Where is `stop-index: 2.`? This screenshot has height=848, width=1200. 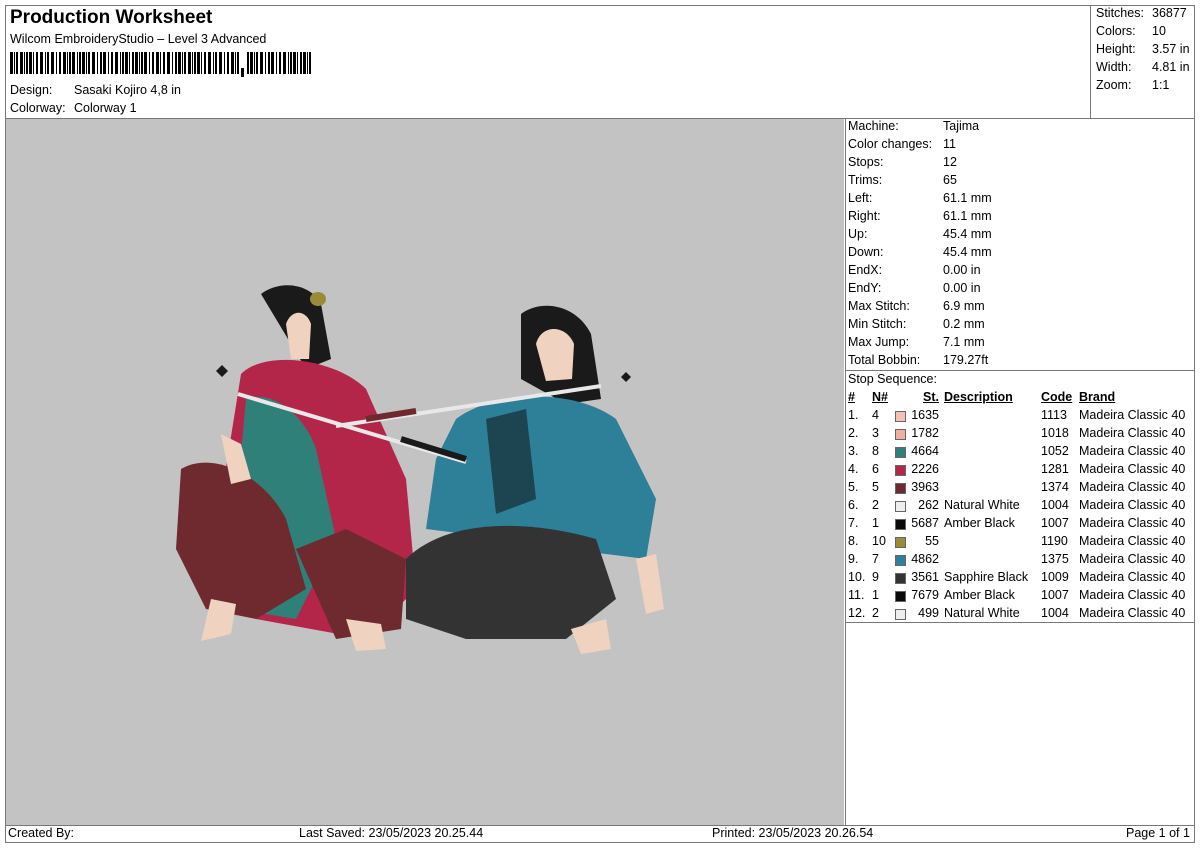 stop-index: 2. is located at coordinates (853, 433).